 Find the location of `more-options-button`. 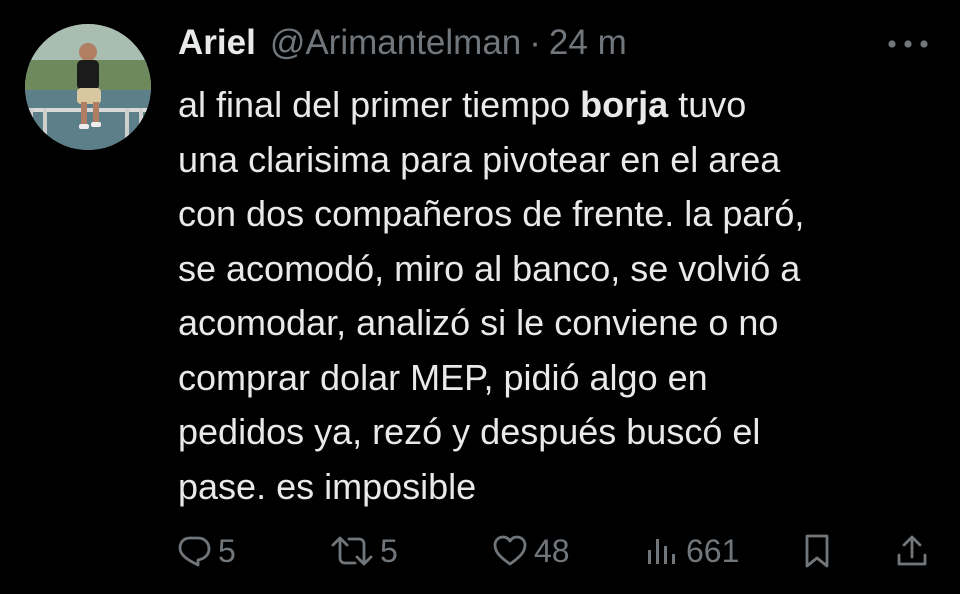

more-options-button is located at coordinates (908, 44).